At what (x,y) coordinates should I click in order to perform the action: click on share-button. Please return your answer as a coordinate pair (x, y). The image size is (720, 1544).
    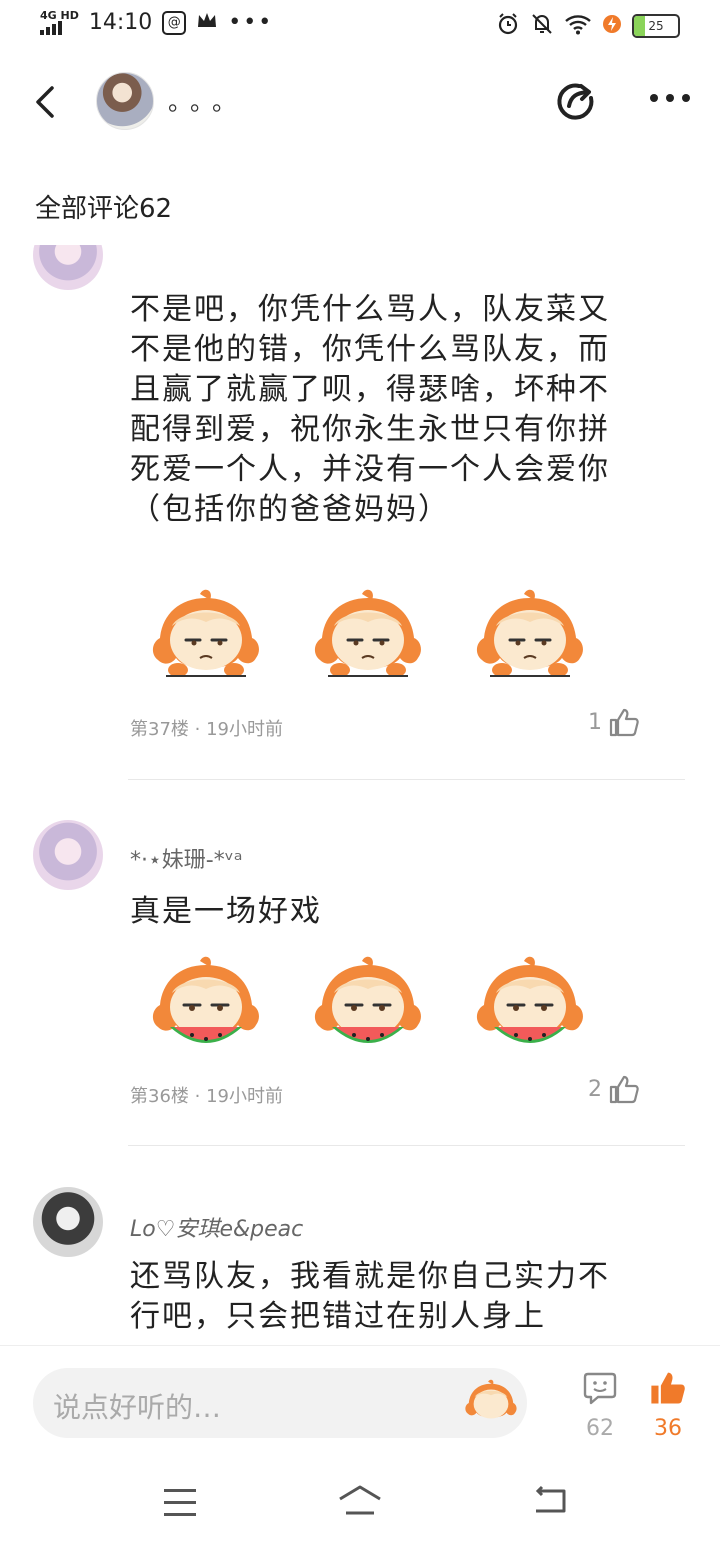
    Looking at the image, I should click on (576, 103).